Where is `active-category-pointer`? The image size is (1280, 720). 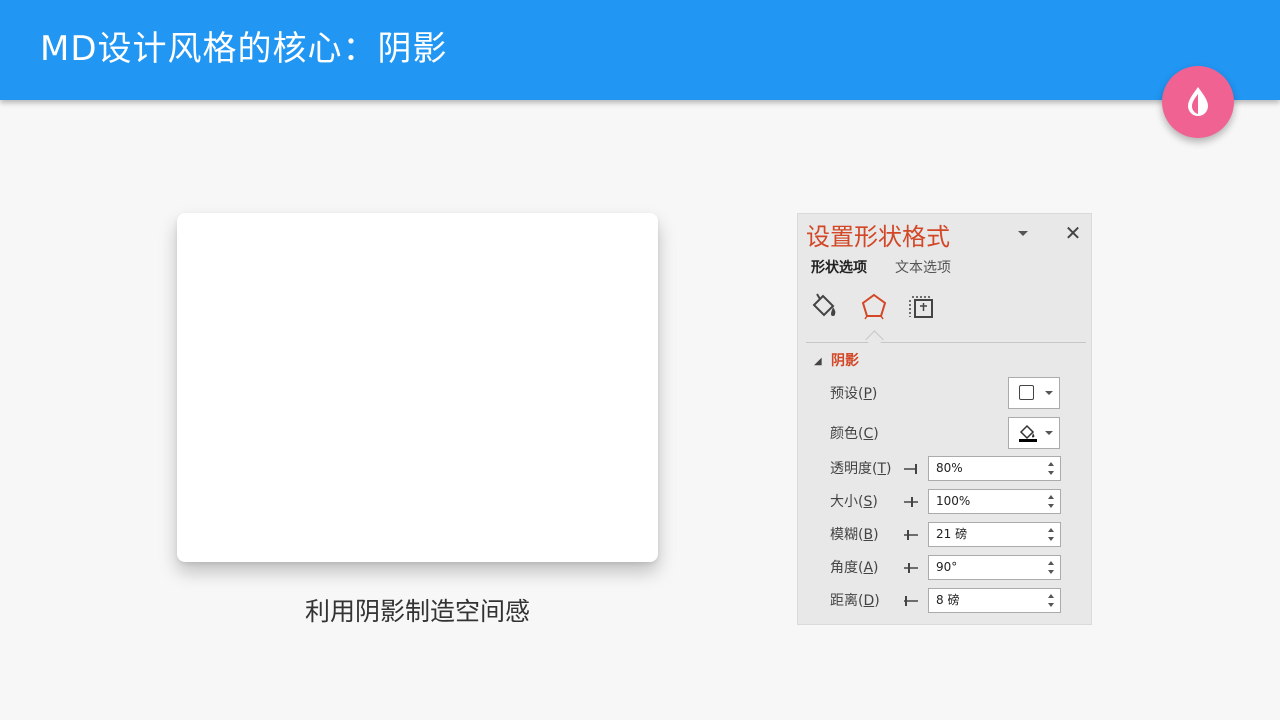 active-category-pointer is located at coordinates (874, 339).